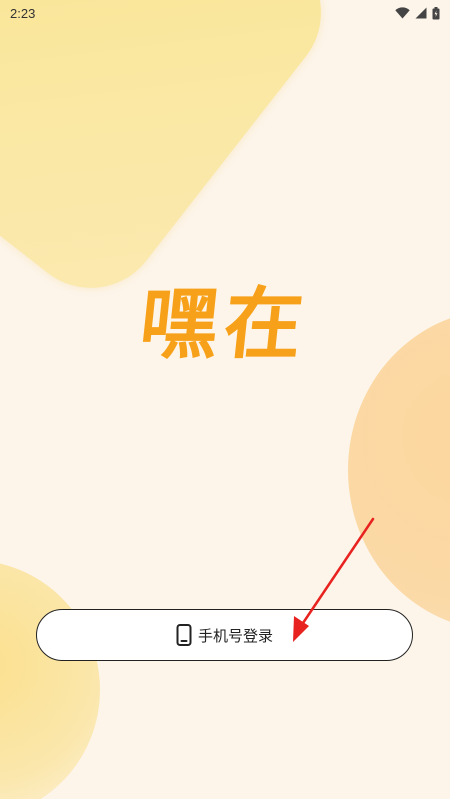 This screenshot has height=799, width=450. What do you see at coordinates (224, 325) in the screenshot?
I see `app-logo: 嘿在` at bounding box center [224, 325].